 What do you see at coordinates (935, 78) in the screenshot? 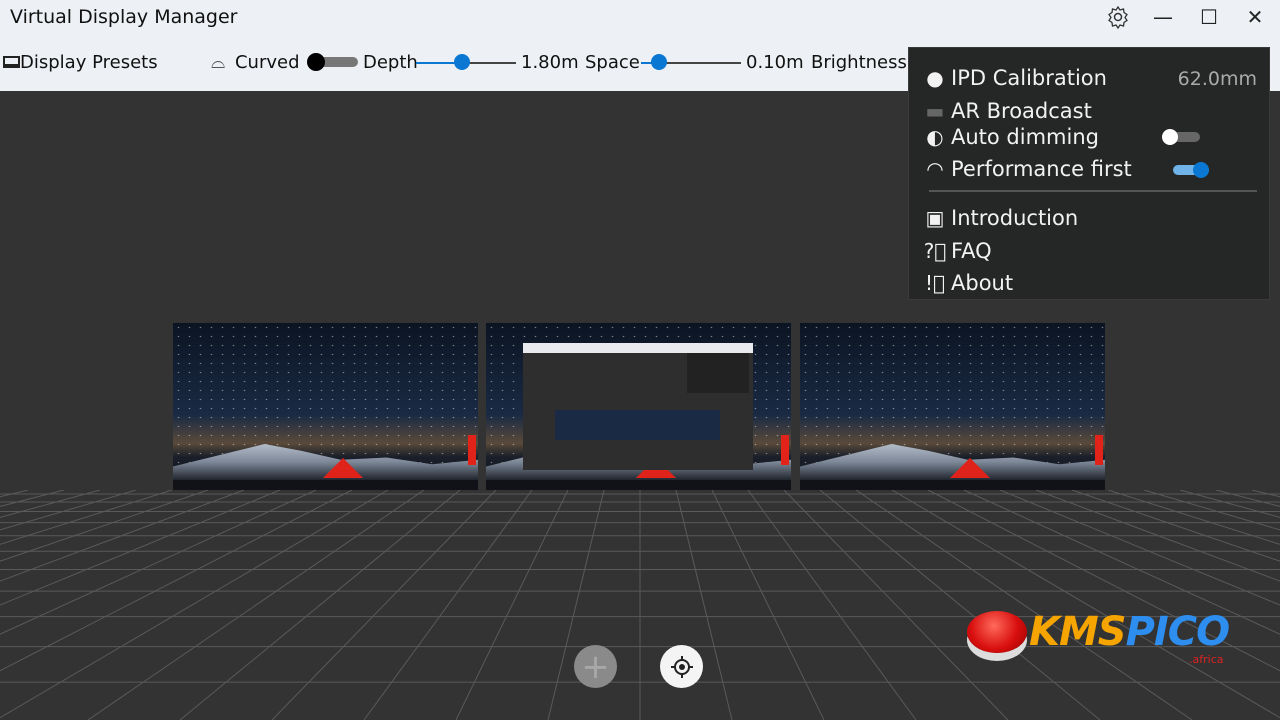
I see `ipd-icon: ●` at bounding box center [935, 78].